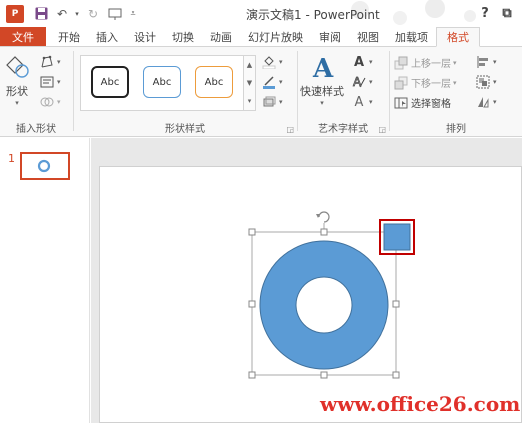 The image size is (522, 423). What do you see at coordinates (162, 82) in the screenshot?
I see `shape-style-option-2: Abc` at bounding box center [162, 82].